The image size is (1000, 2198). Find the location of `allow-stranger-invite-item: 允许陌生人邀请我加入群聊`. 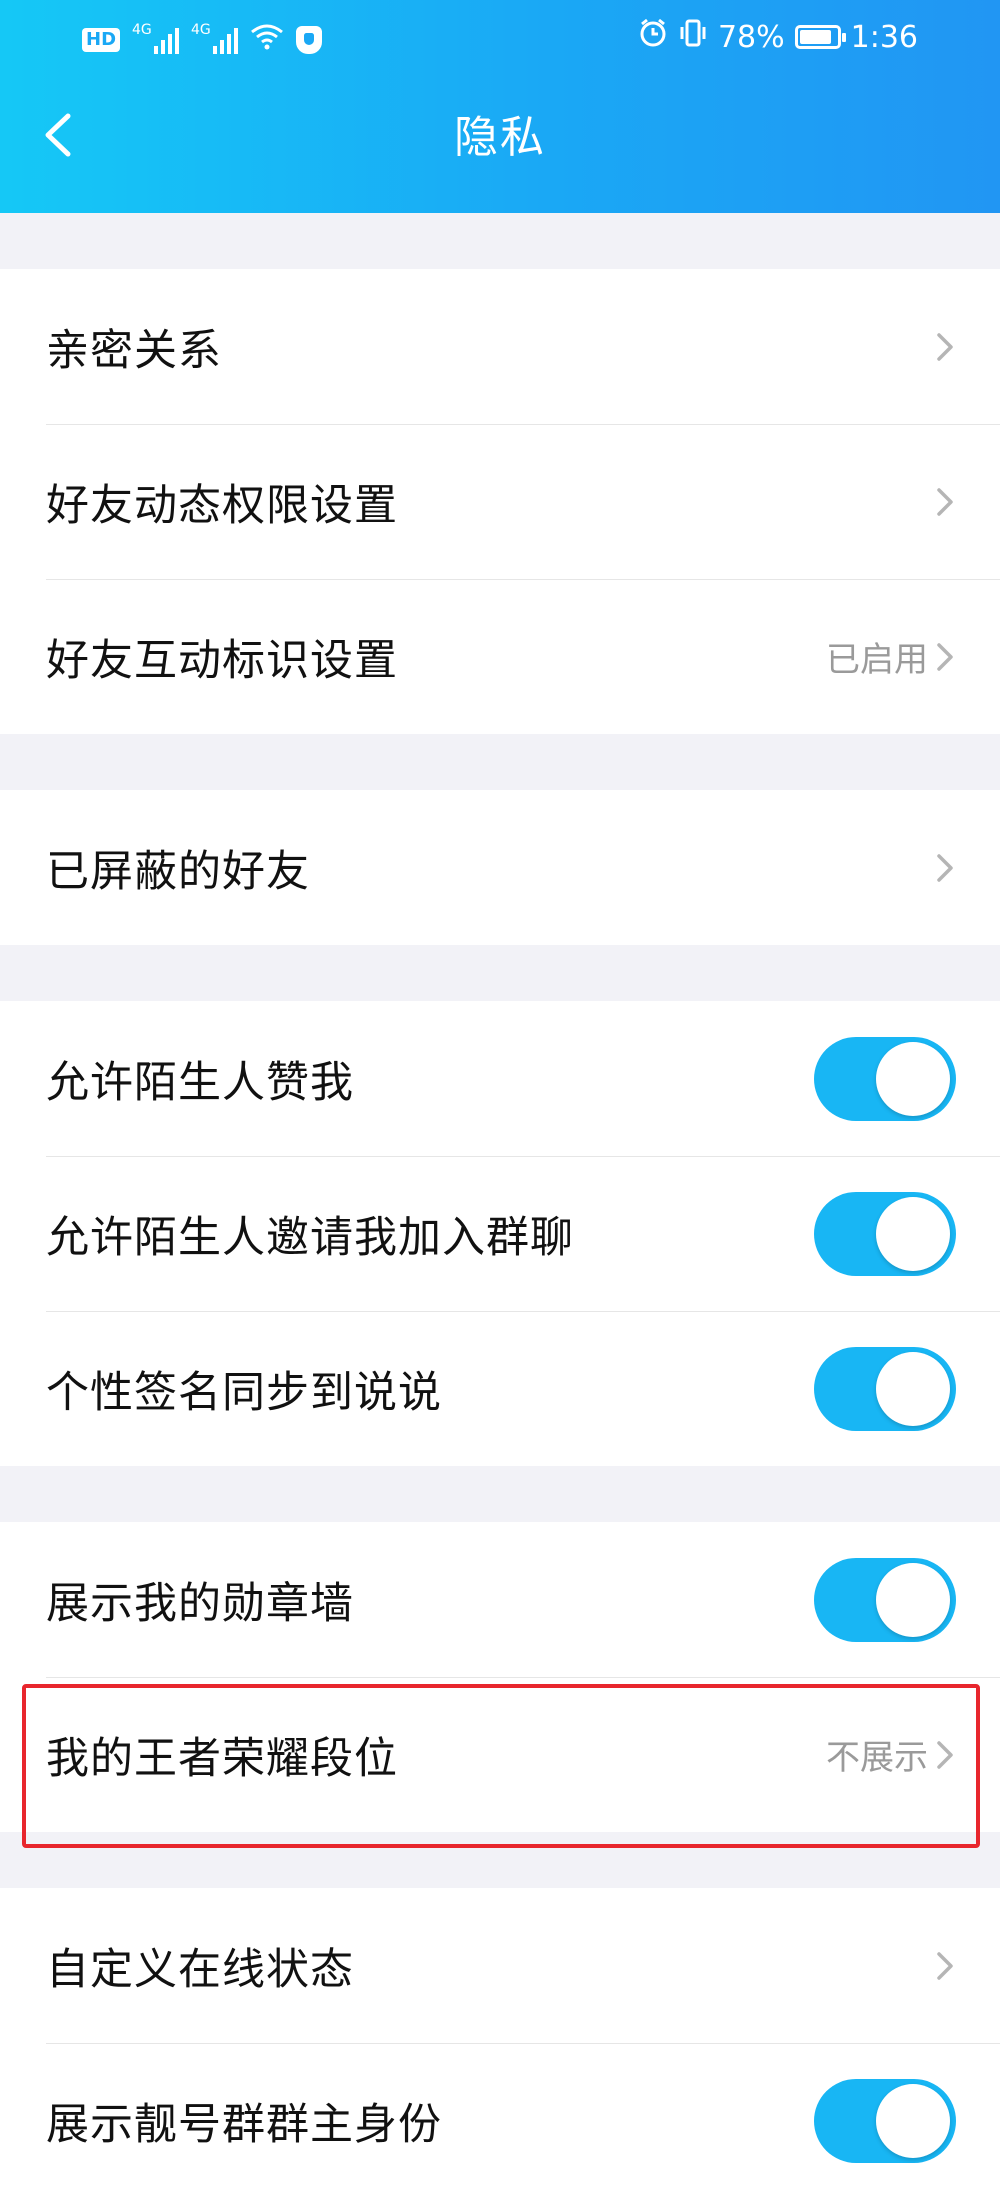

allow-stranger-invite-item: 允许陌生人邀请我加入群聊 is located at coordinates (500, 1233).